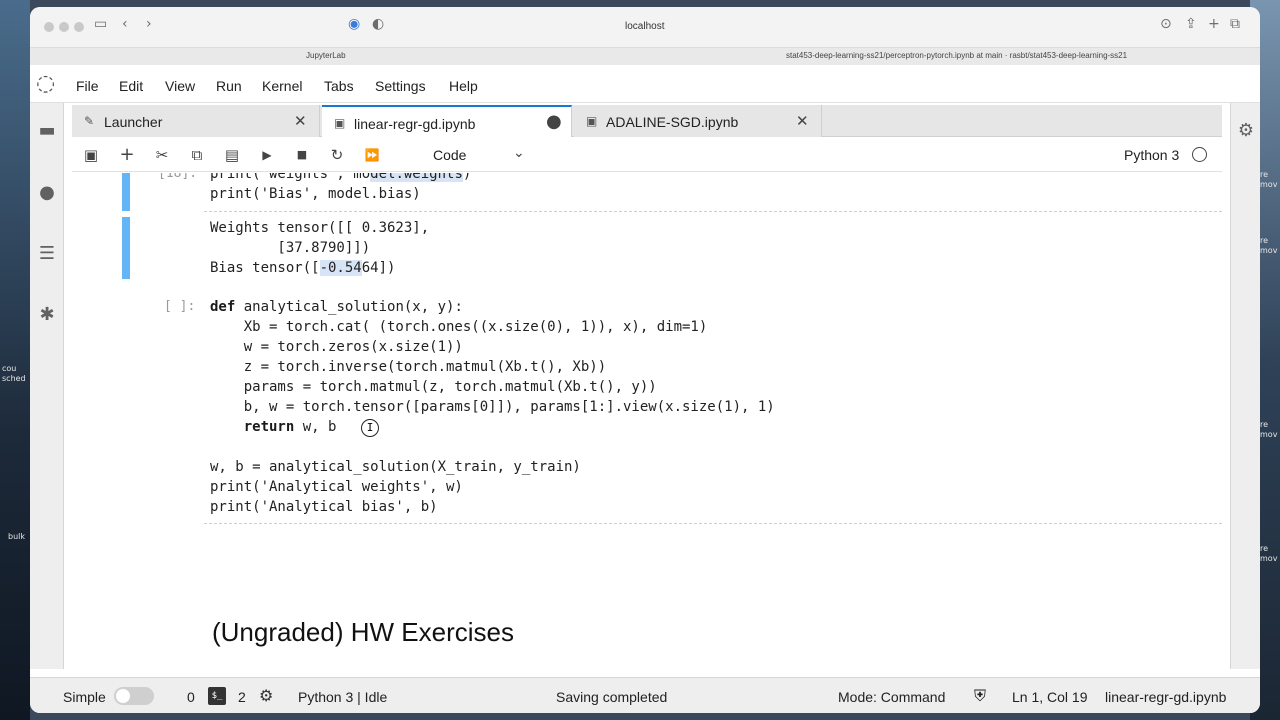 The height and width of the screenshot is (720, 1280). Describe the element at coordinates (277, 427) in the screenshot. I see `code-line: return w, b` at that location.